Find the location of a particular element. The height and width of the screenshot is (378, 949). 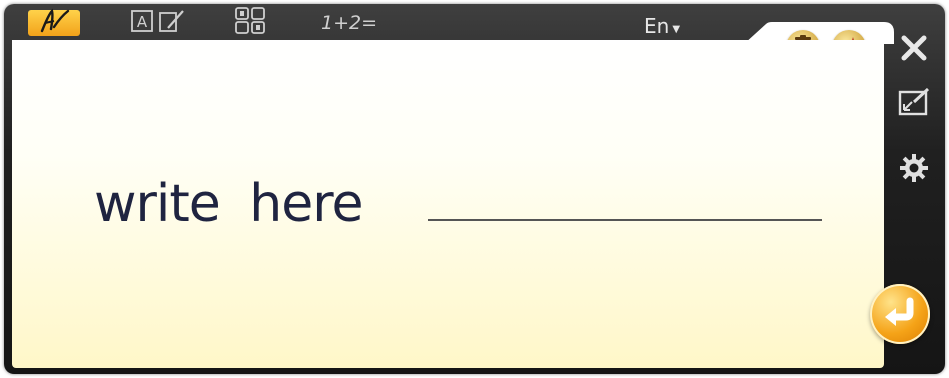

tab-grid-keys is located at coordinates (250, 21).